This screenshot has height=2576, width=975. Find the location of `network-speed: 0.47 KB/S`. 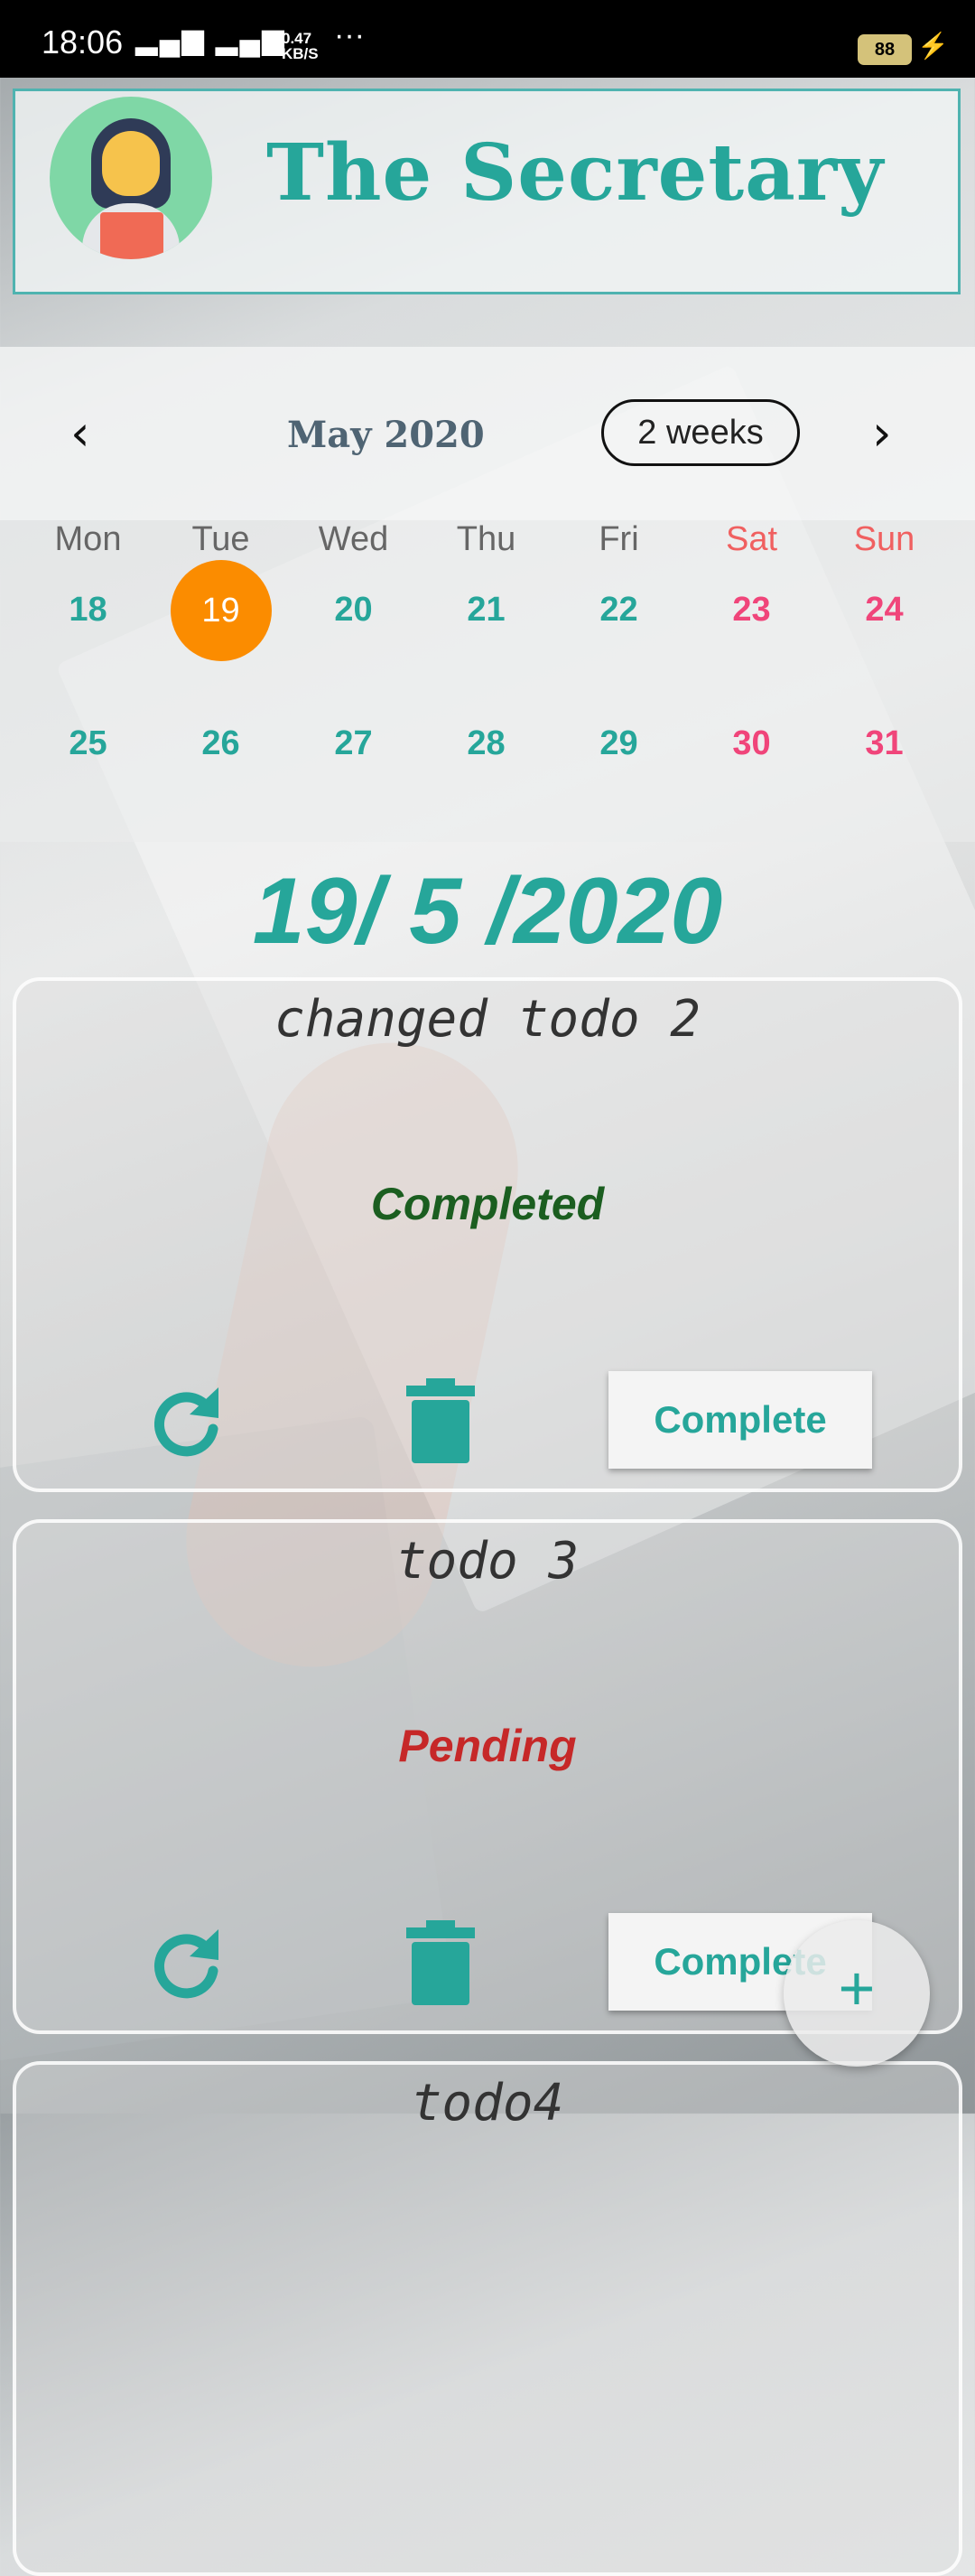

network-speed: 0.47 KB/S is located at coordinates (300, 46).